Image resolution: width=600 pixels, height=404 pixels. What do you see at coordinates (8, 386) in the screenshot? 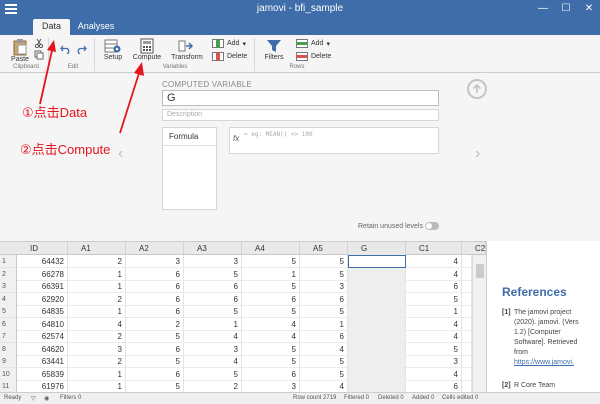
I see `row-number: 11` at bounding box center [8, 386].